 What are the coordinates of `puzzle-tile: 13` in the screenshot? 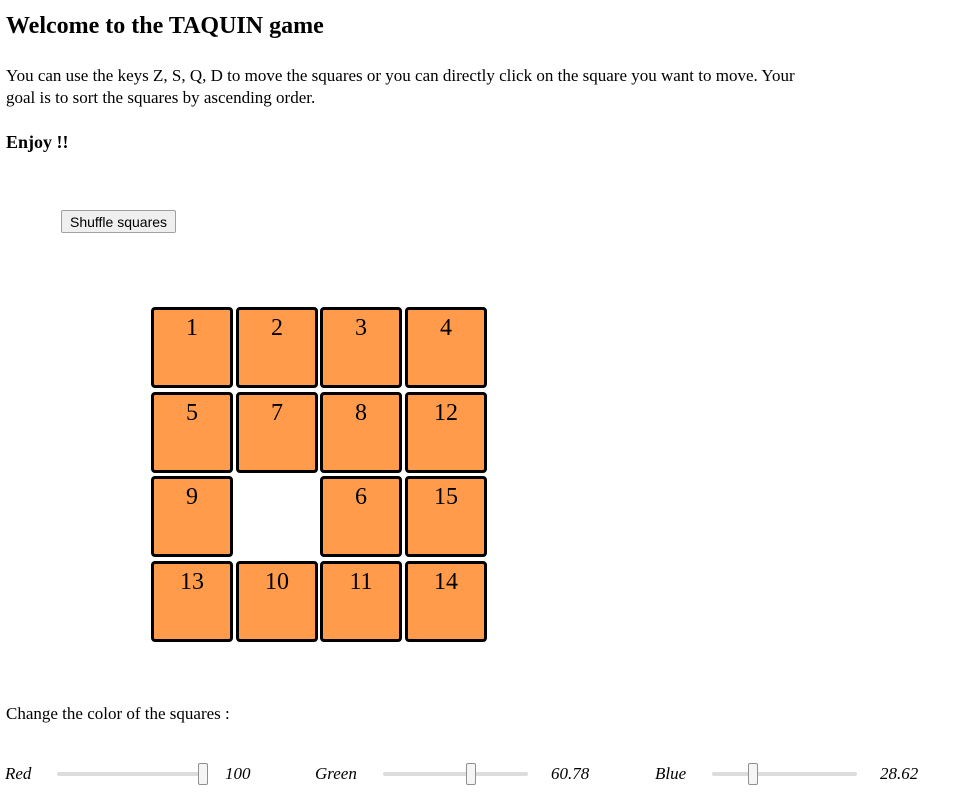 It's located at (192, 601).